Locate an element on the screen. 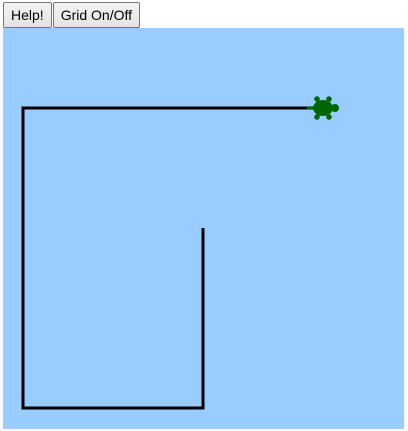 The image size is (408, 431). toolbar: Help! Grid On/Off is located at coordinates (72, 15).